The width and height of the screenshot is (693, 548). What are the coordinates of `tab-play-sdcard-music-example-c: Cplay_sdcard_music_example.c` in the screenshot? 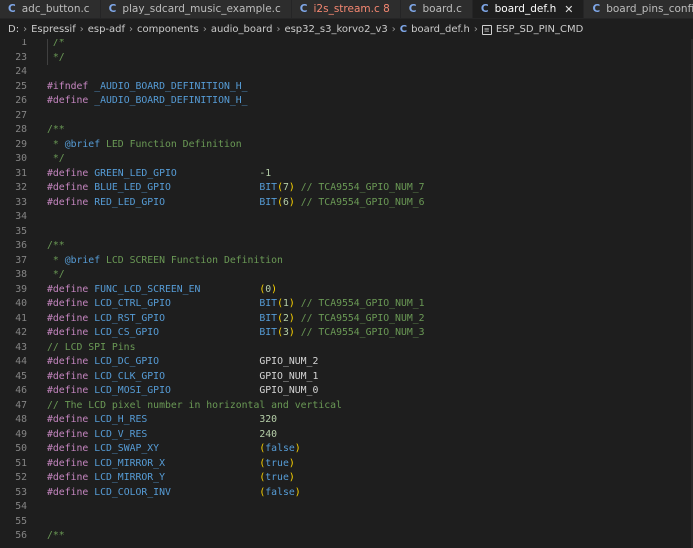 It's located at (196, 9).